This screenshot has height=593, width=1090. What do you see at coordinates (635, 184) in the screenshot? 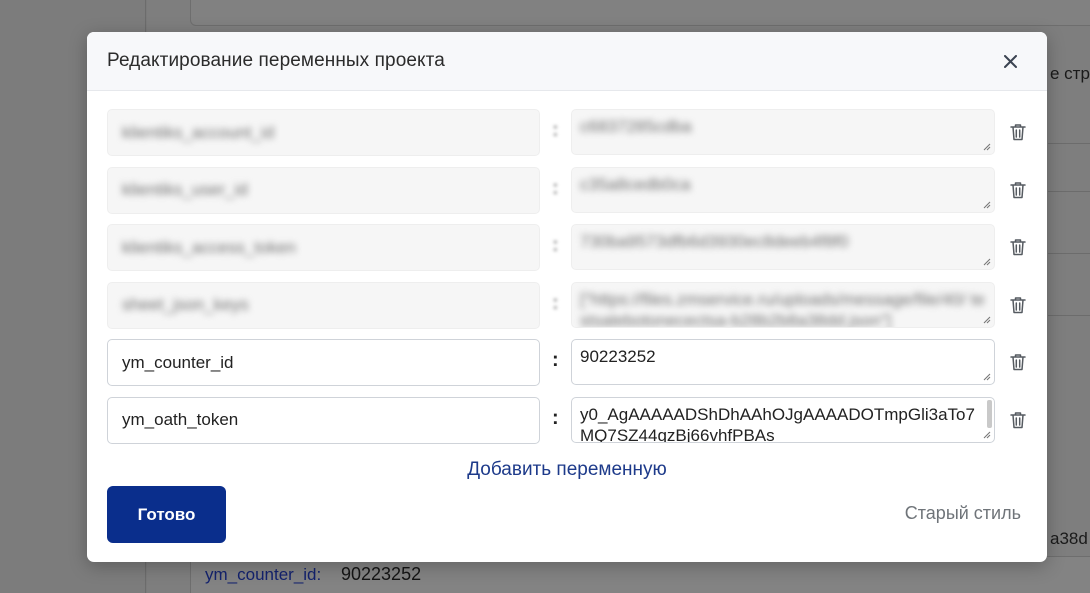
I see `variable-value-text: c35a8cedb0ca` at bounding box center [635, 184].